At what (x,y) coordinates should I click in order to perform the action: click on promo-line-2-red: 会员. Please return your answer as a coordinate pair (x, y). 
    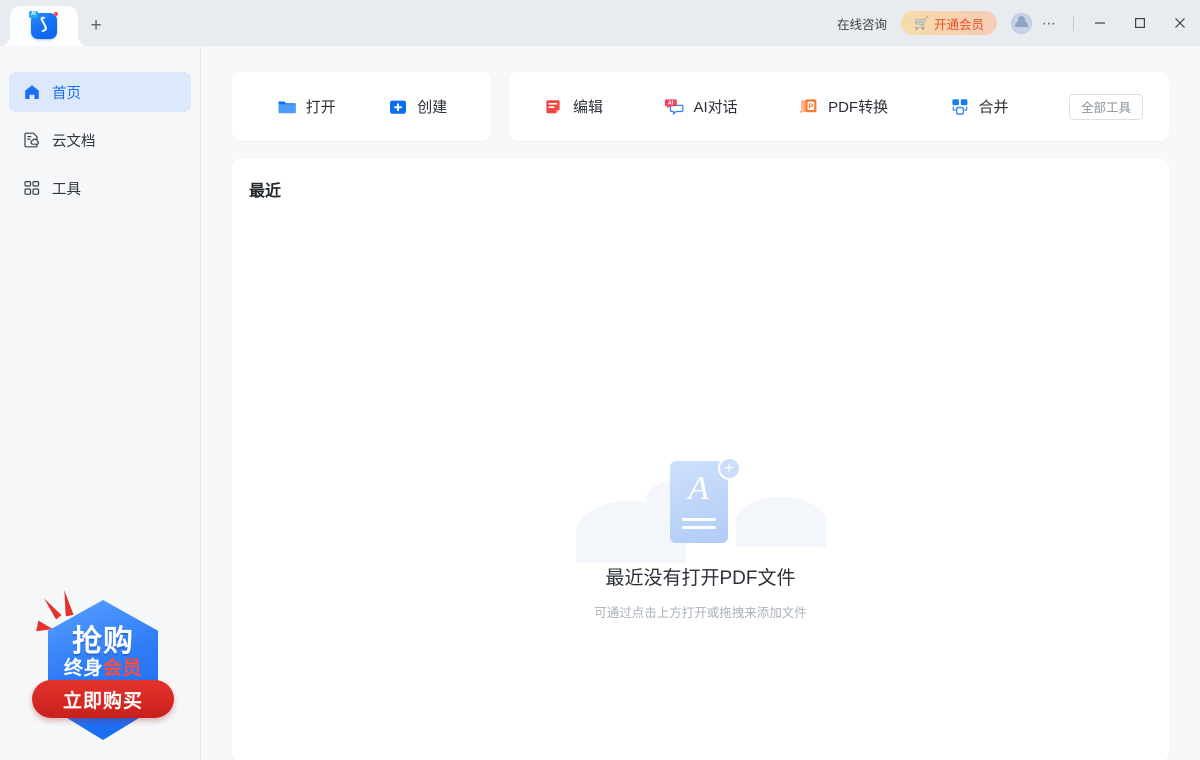
    Looking at the image, I should click on (123, 668).